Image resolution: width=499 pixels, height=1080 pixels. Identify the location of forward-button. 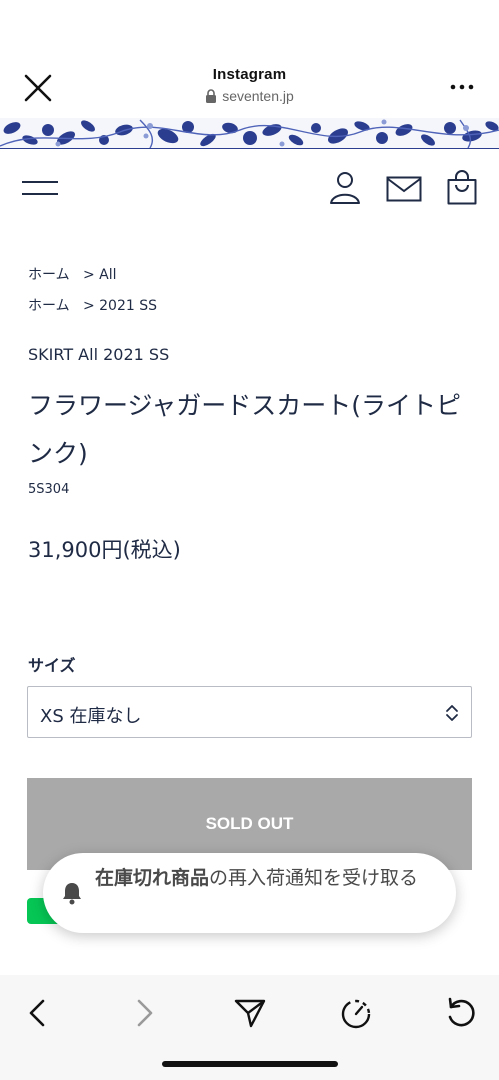
(144, 1013).